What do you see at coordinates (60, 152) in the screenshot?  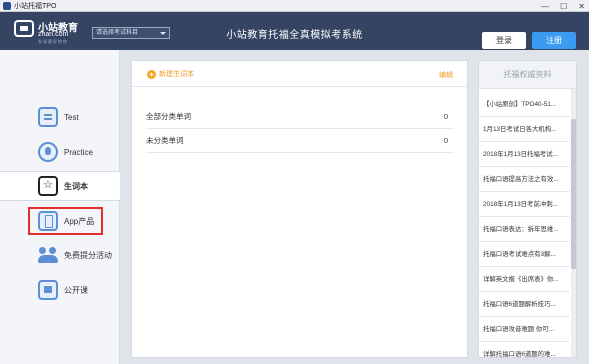 I see `sidebar-item-practice: Practice` at bounding box center [60, 152].